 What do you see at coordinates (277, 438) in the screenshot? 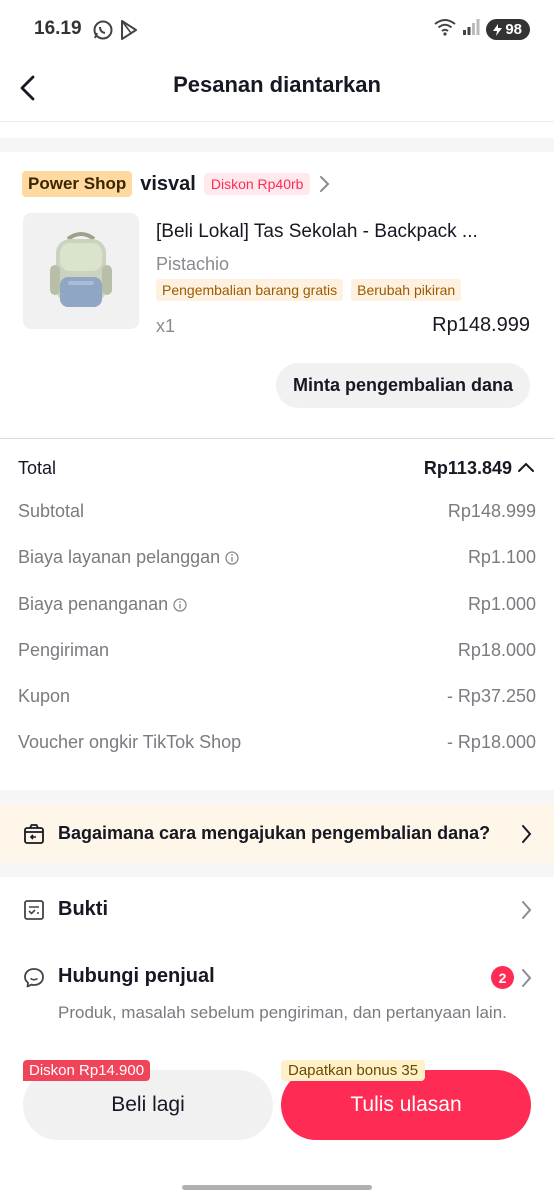
I see `divider` at bounding box center [277, 438].